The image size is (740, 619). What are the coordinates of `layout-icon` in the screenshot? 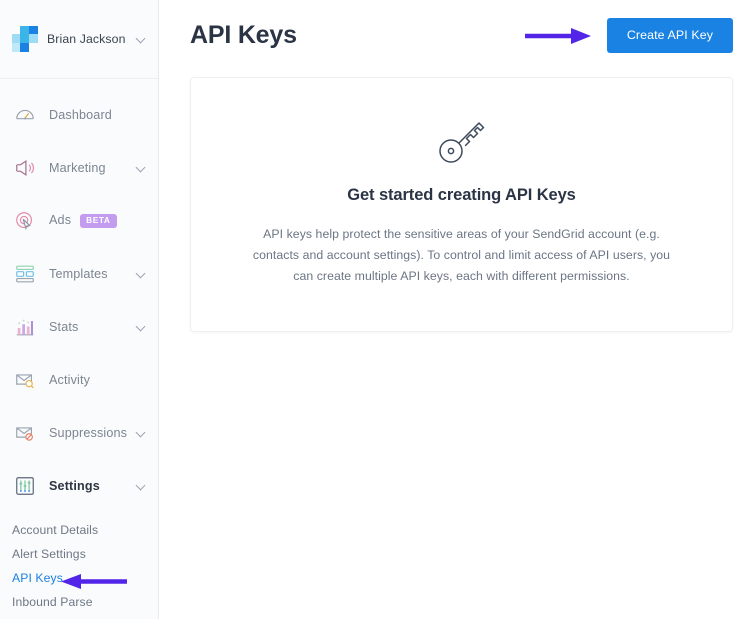 It's located at (25, 274).